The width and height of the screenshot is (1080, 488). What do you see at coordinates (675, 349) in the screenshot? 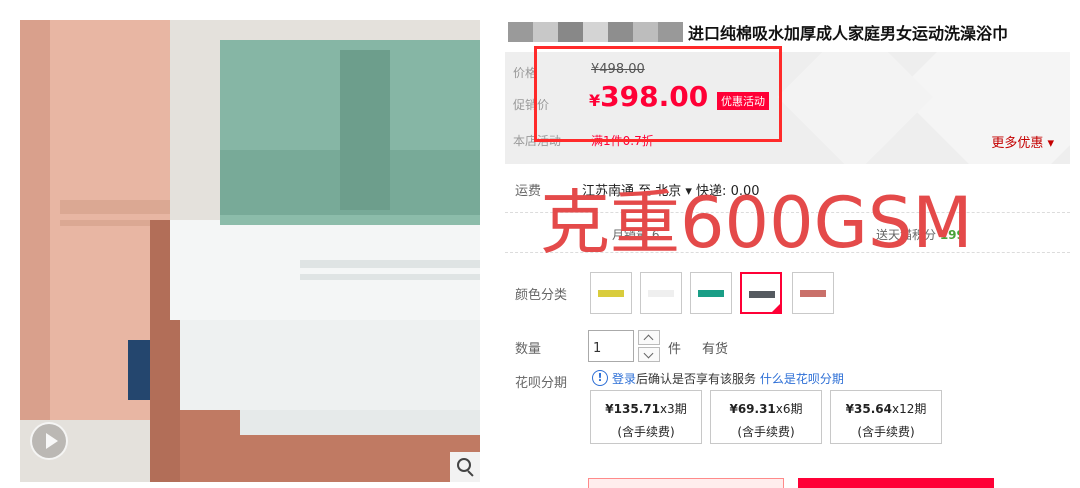
I see `quantity-unit: 件` at bounding box center [675, 349].